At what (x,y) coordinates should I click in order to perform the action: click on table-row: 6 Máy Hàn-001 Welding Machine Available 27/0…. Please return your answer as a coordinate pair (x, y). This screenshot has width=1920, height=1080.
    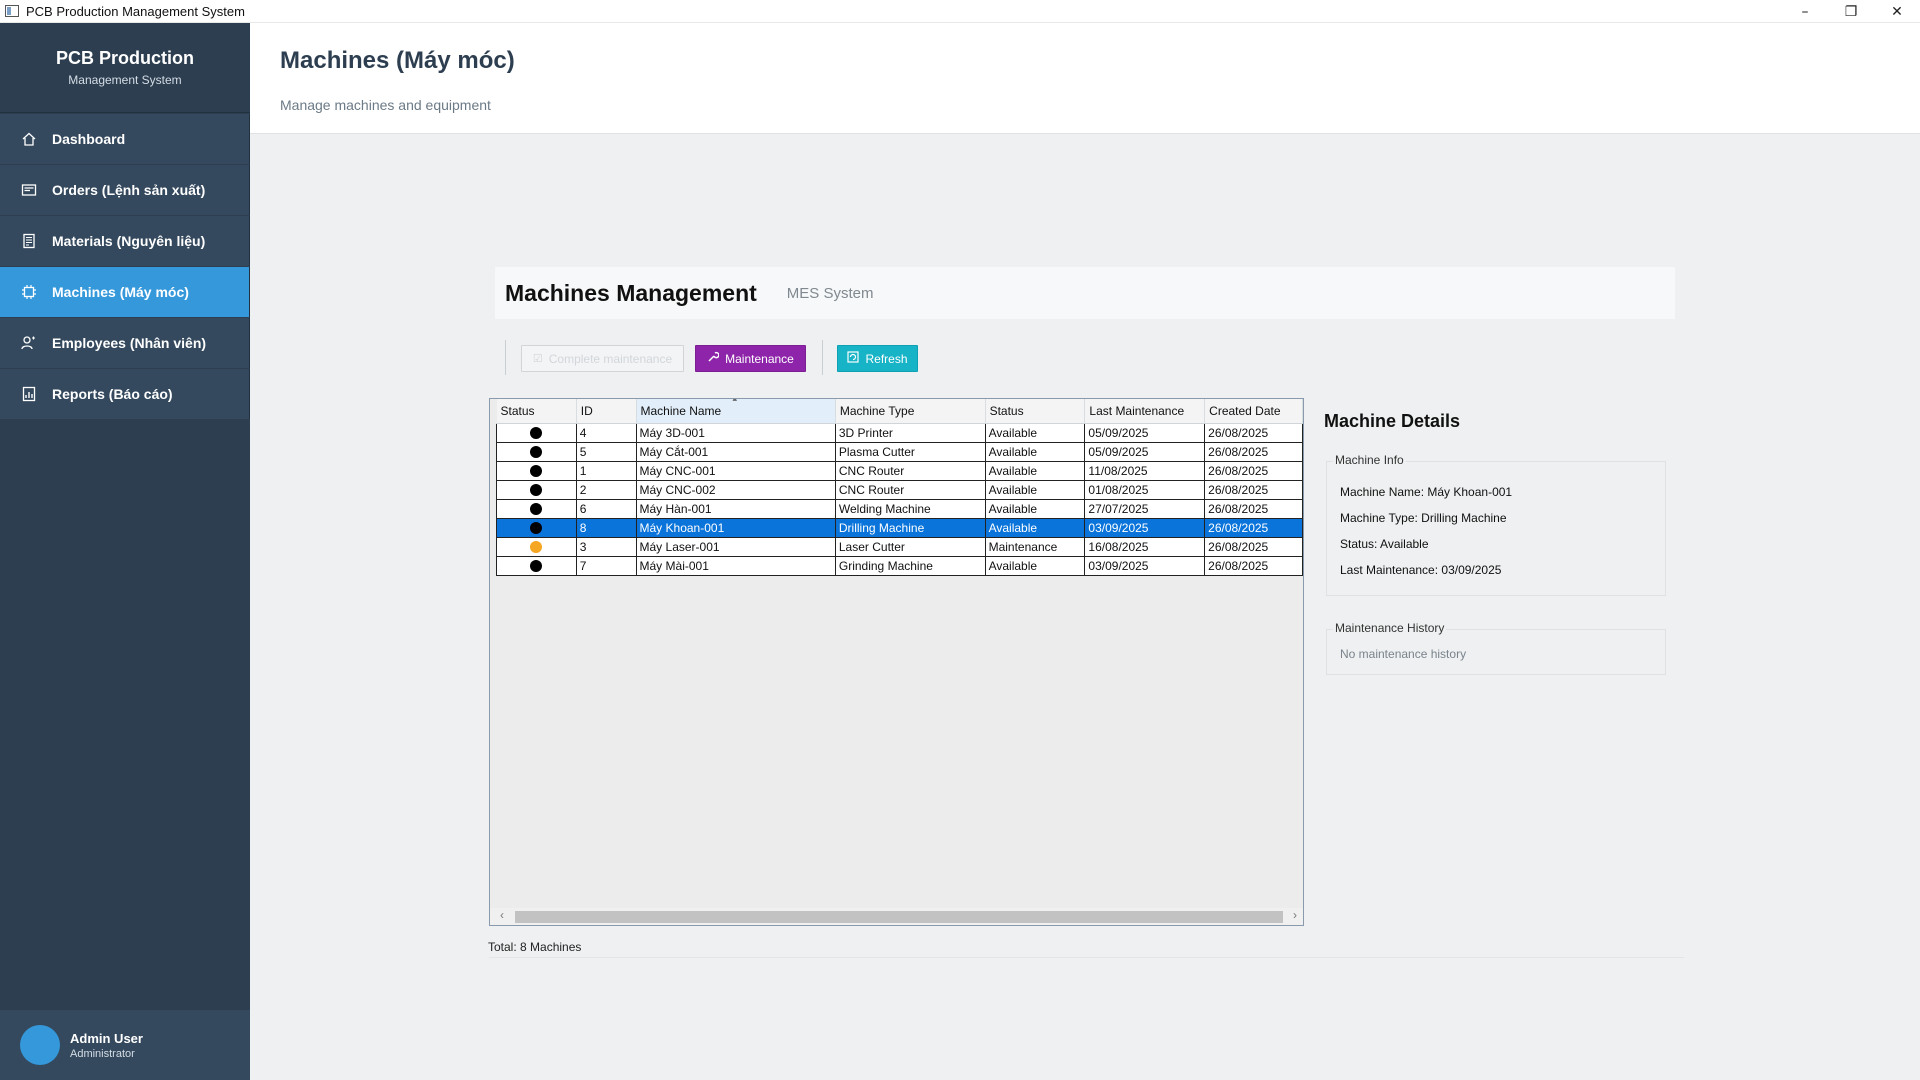
    Looking at the image, I should click on (899, 508).